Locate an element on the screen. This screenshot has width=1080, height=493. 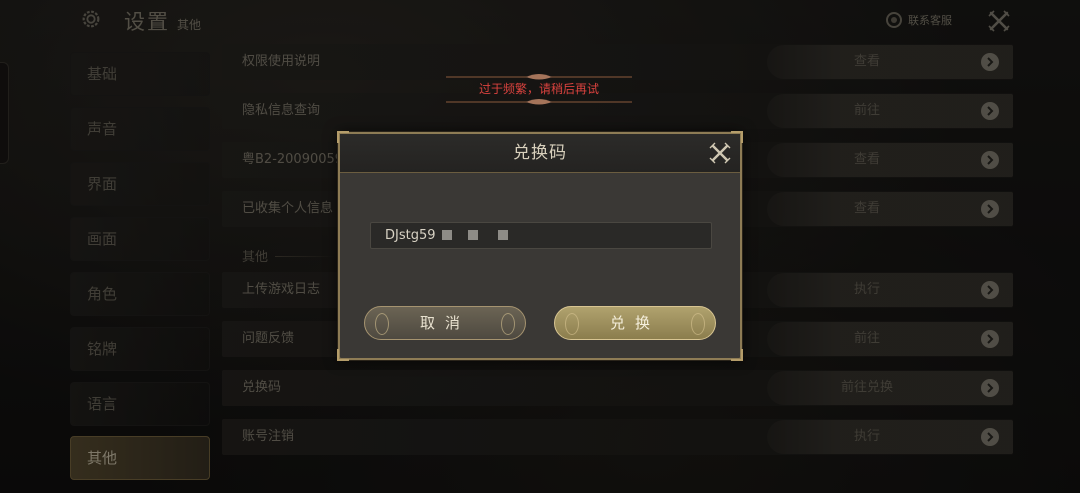
dialog-title: 兑换码 is located at coordinates (540, 153).